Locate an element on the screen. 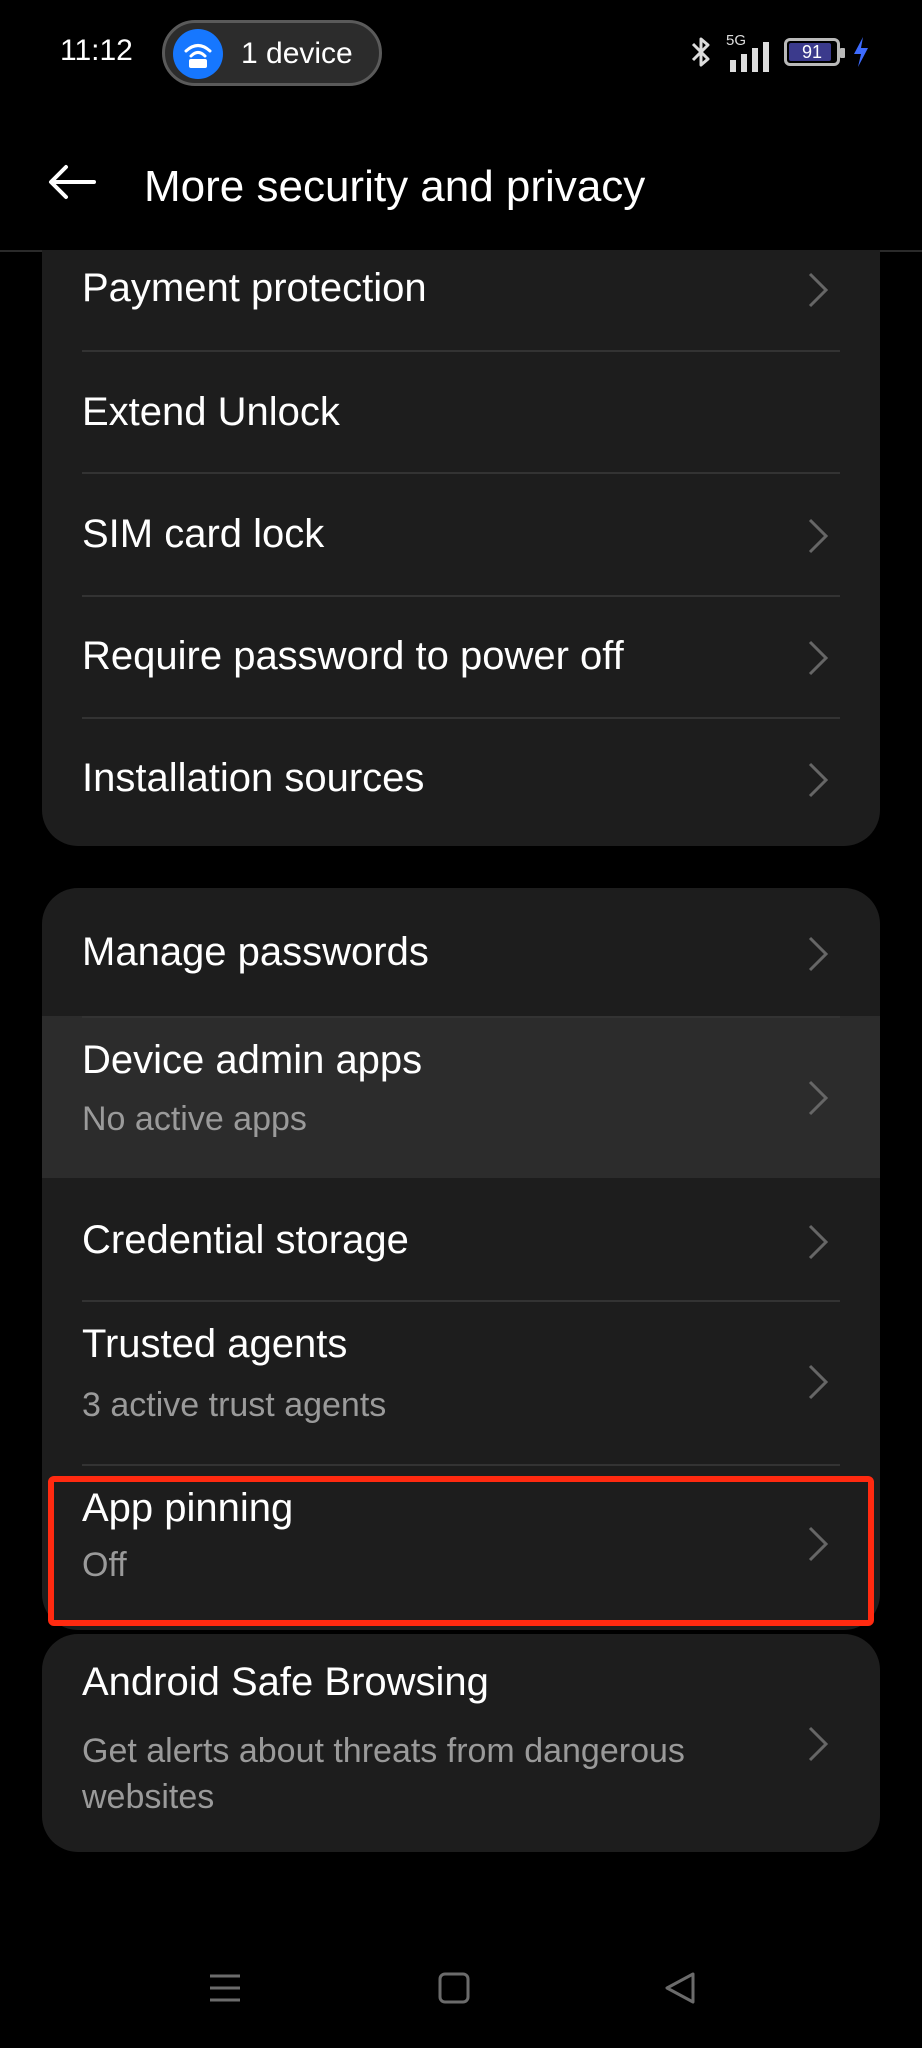 Image resolution: width=922 pixels, height=2048 pixels. navigation-bar is located at coordinates (461, 1994).